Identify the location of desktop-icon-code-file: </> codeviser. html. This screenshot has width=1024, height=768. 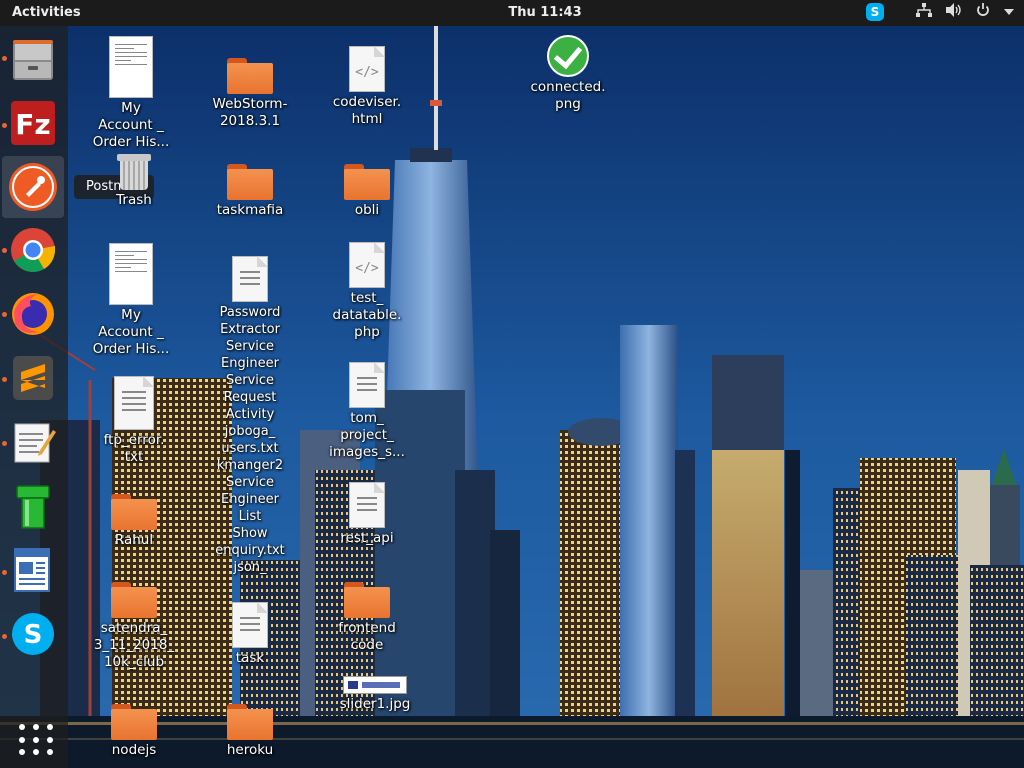
(367, 87).